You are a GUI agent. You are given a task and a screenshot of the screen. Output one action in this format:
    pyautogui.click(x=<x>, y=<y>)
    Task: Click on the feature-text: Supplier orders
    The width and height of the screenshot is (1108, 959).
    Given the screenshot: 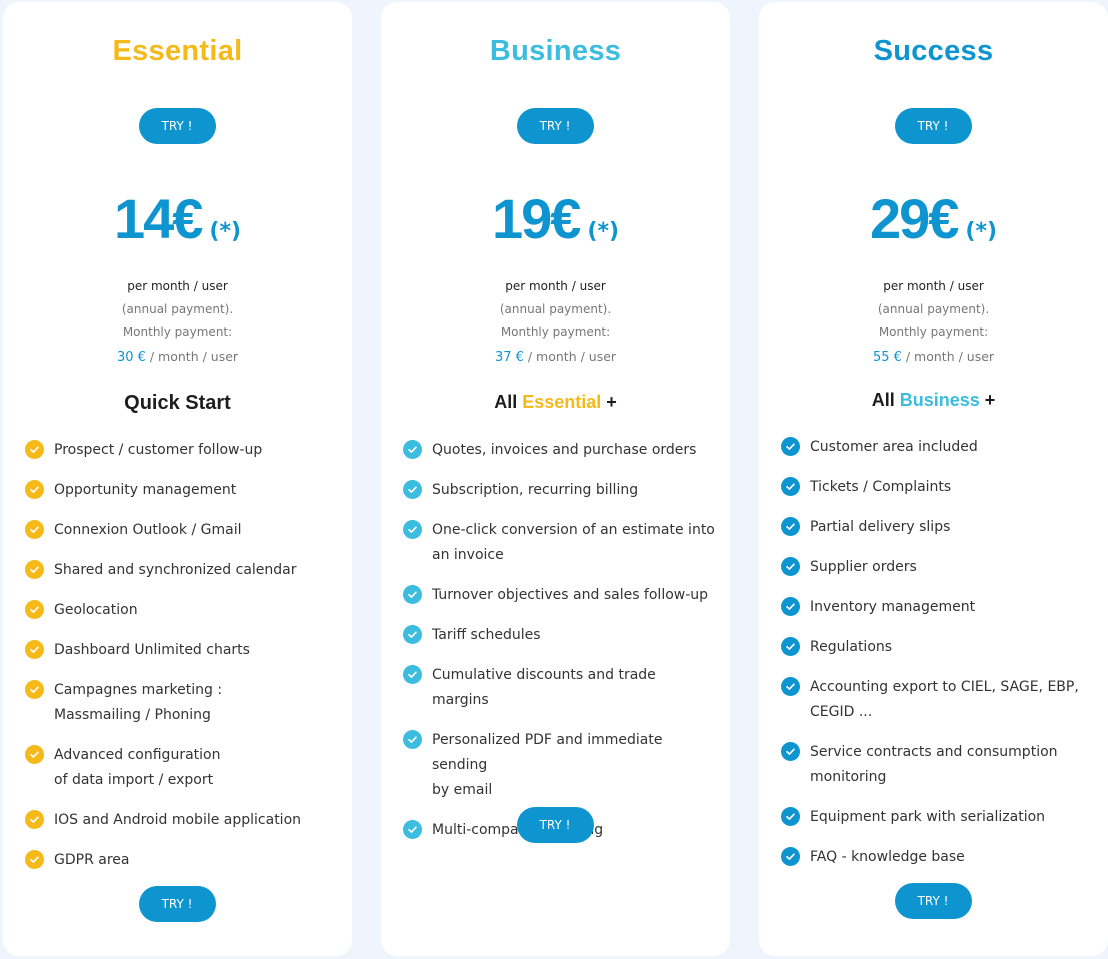 What is the action you would take?
    pyautogui.click(x=863, y=567)
    